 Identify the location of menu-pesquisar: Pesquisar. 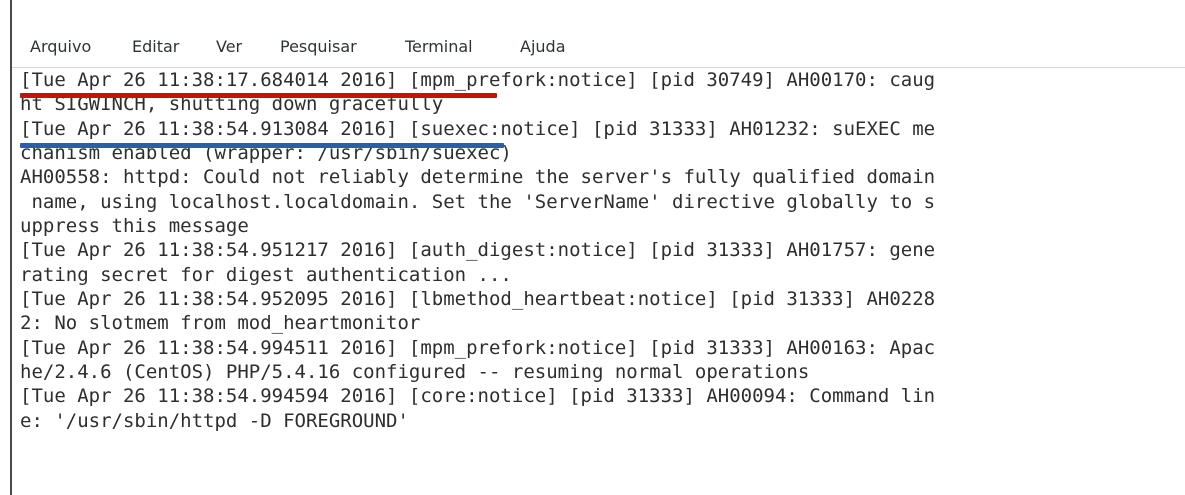
(318, 47).